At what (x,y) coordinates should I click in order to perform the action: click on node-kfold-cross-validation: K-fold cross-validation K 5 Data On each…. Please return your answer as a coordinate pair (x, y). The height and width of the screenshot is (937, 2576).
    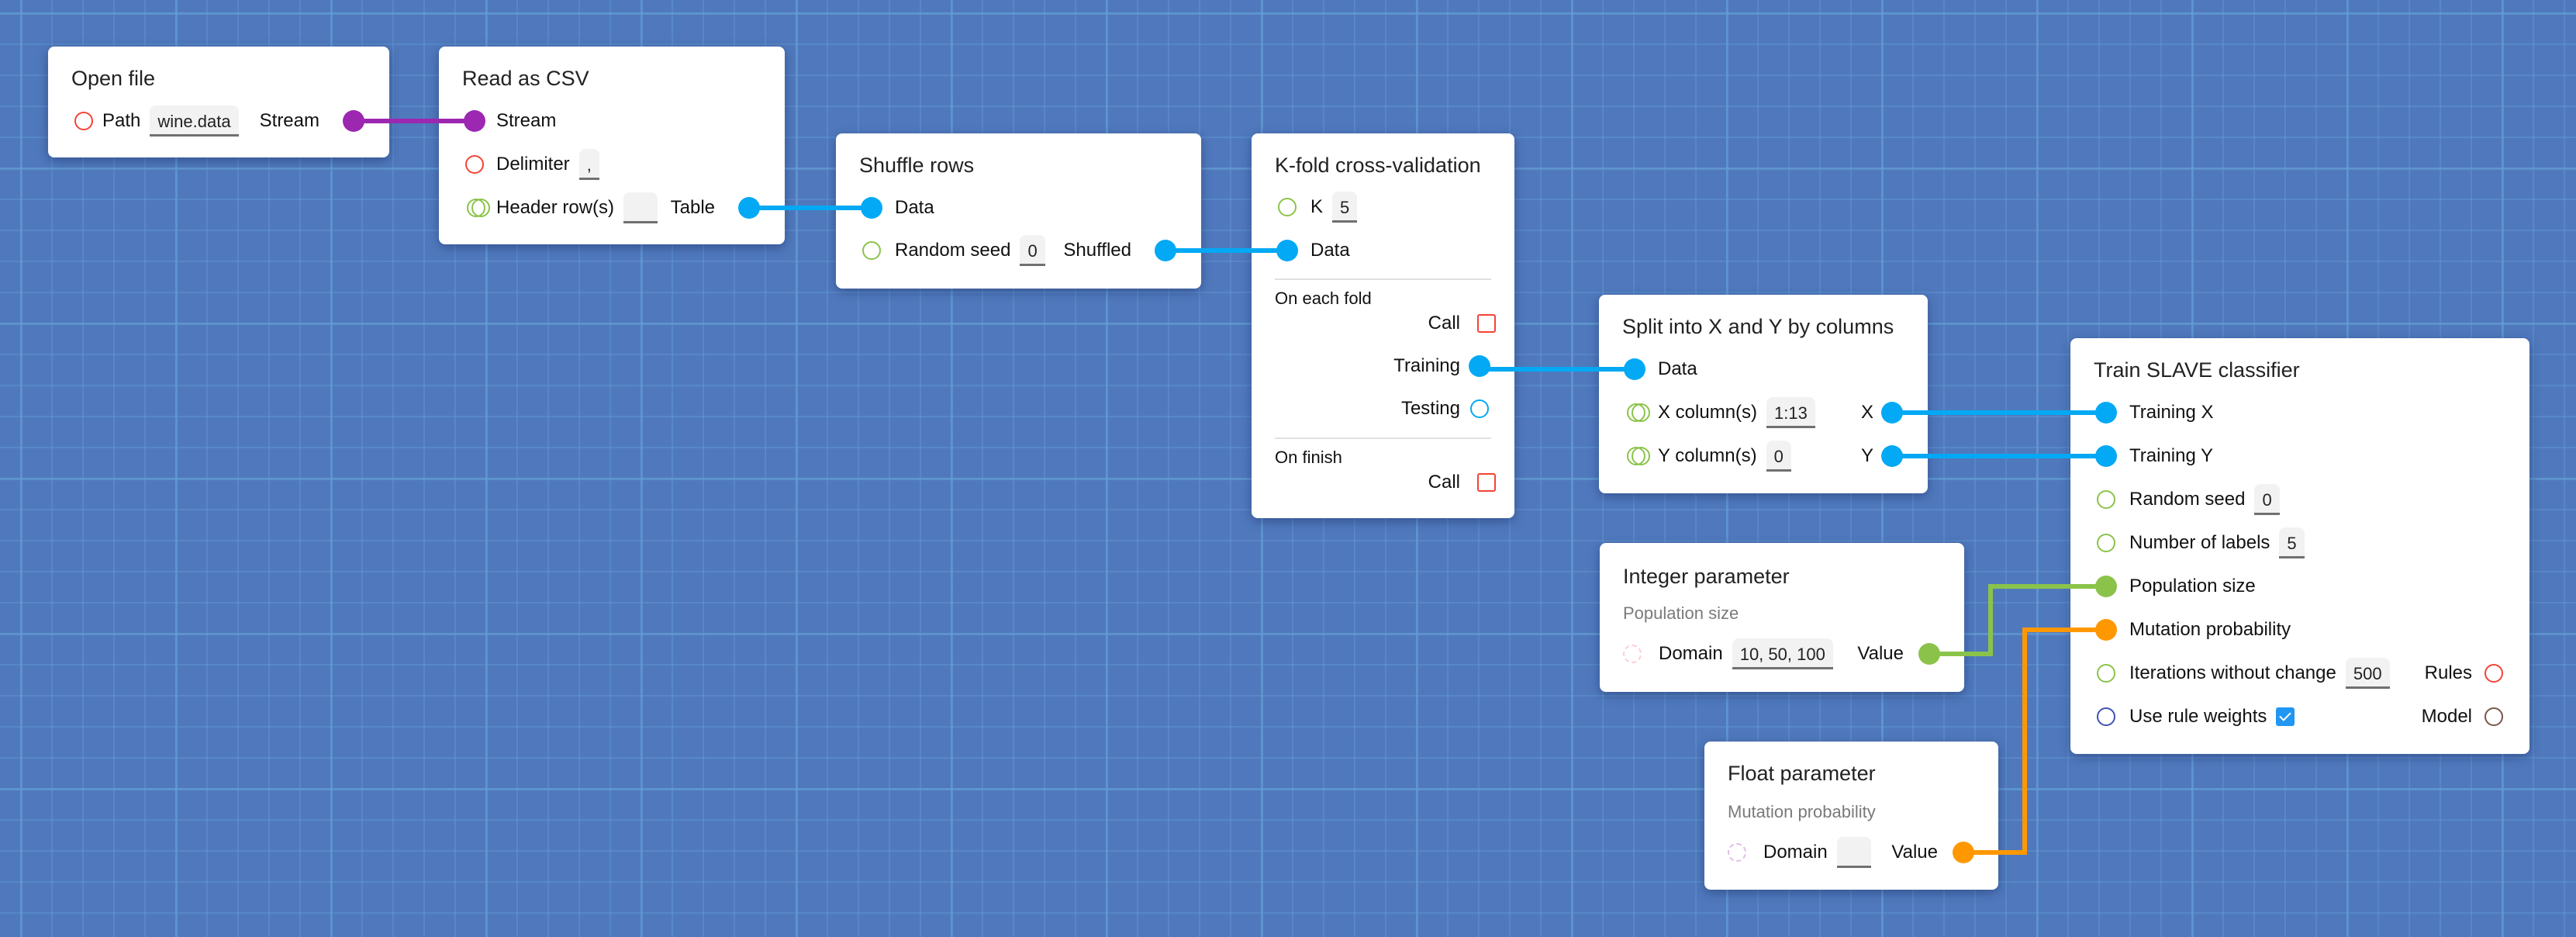
    Looking at the image, I should click on (1383, 325).